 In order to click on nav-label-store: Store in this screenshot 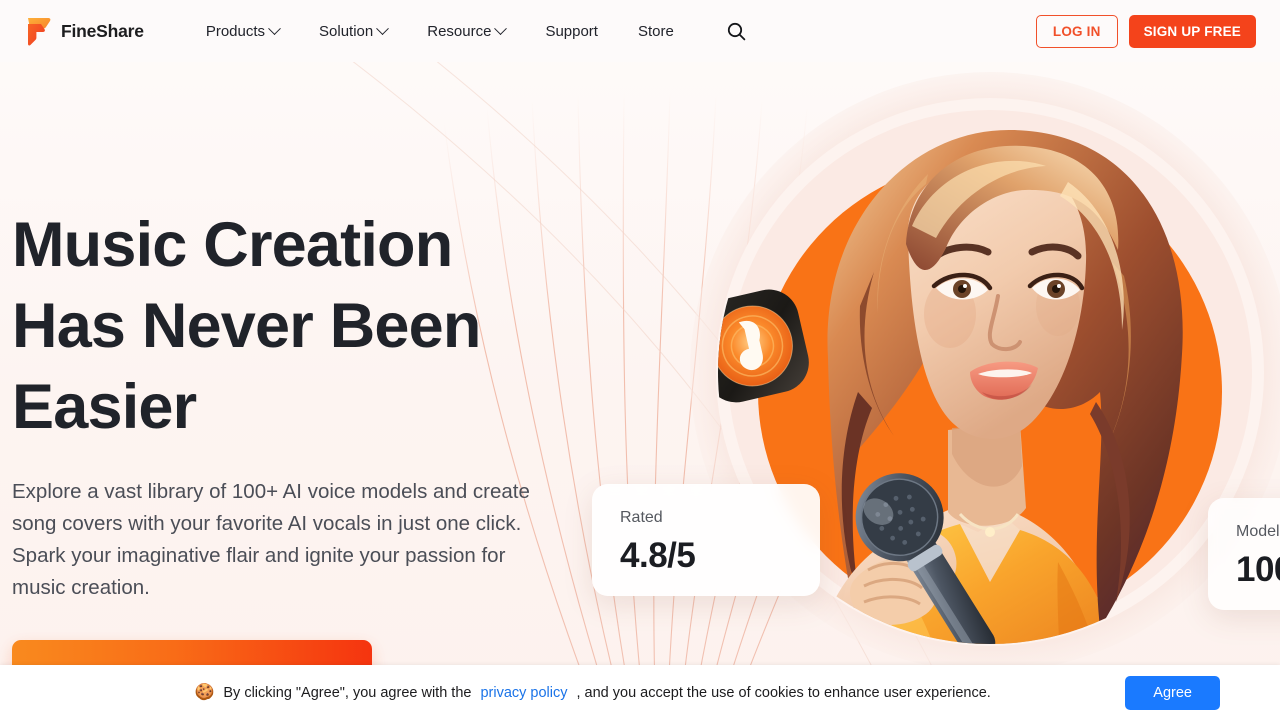, I will do `click(655, 31)`.